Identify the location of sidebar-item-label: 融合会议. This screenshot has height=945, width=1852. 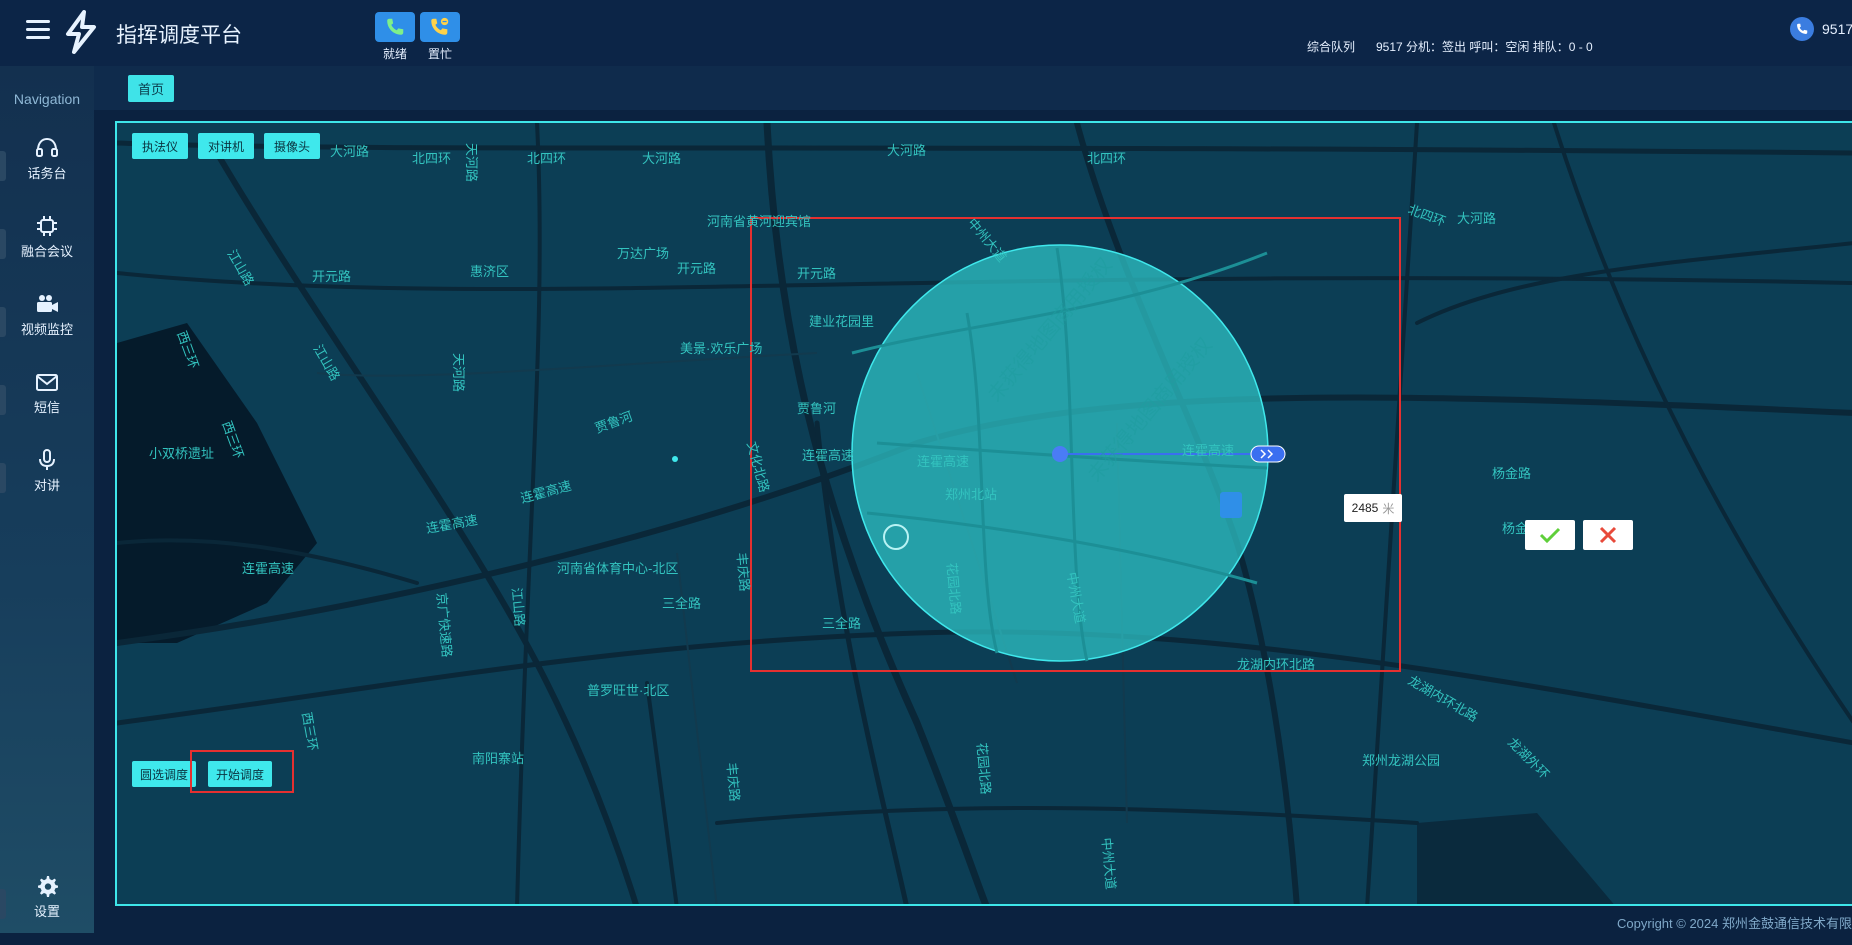
(46, 251).